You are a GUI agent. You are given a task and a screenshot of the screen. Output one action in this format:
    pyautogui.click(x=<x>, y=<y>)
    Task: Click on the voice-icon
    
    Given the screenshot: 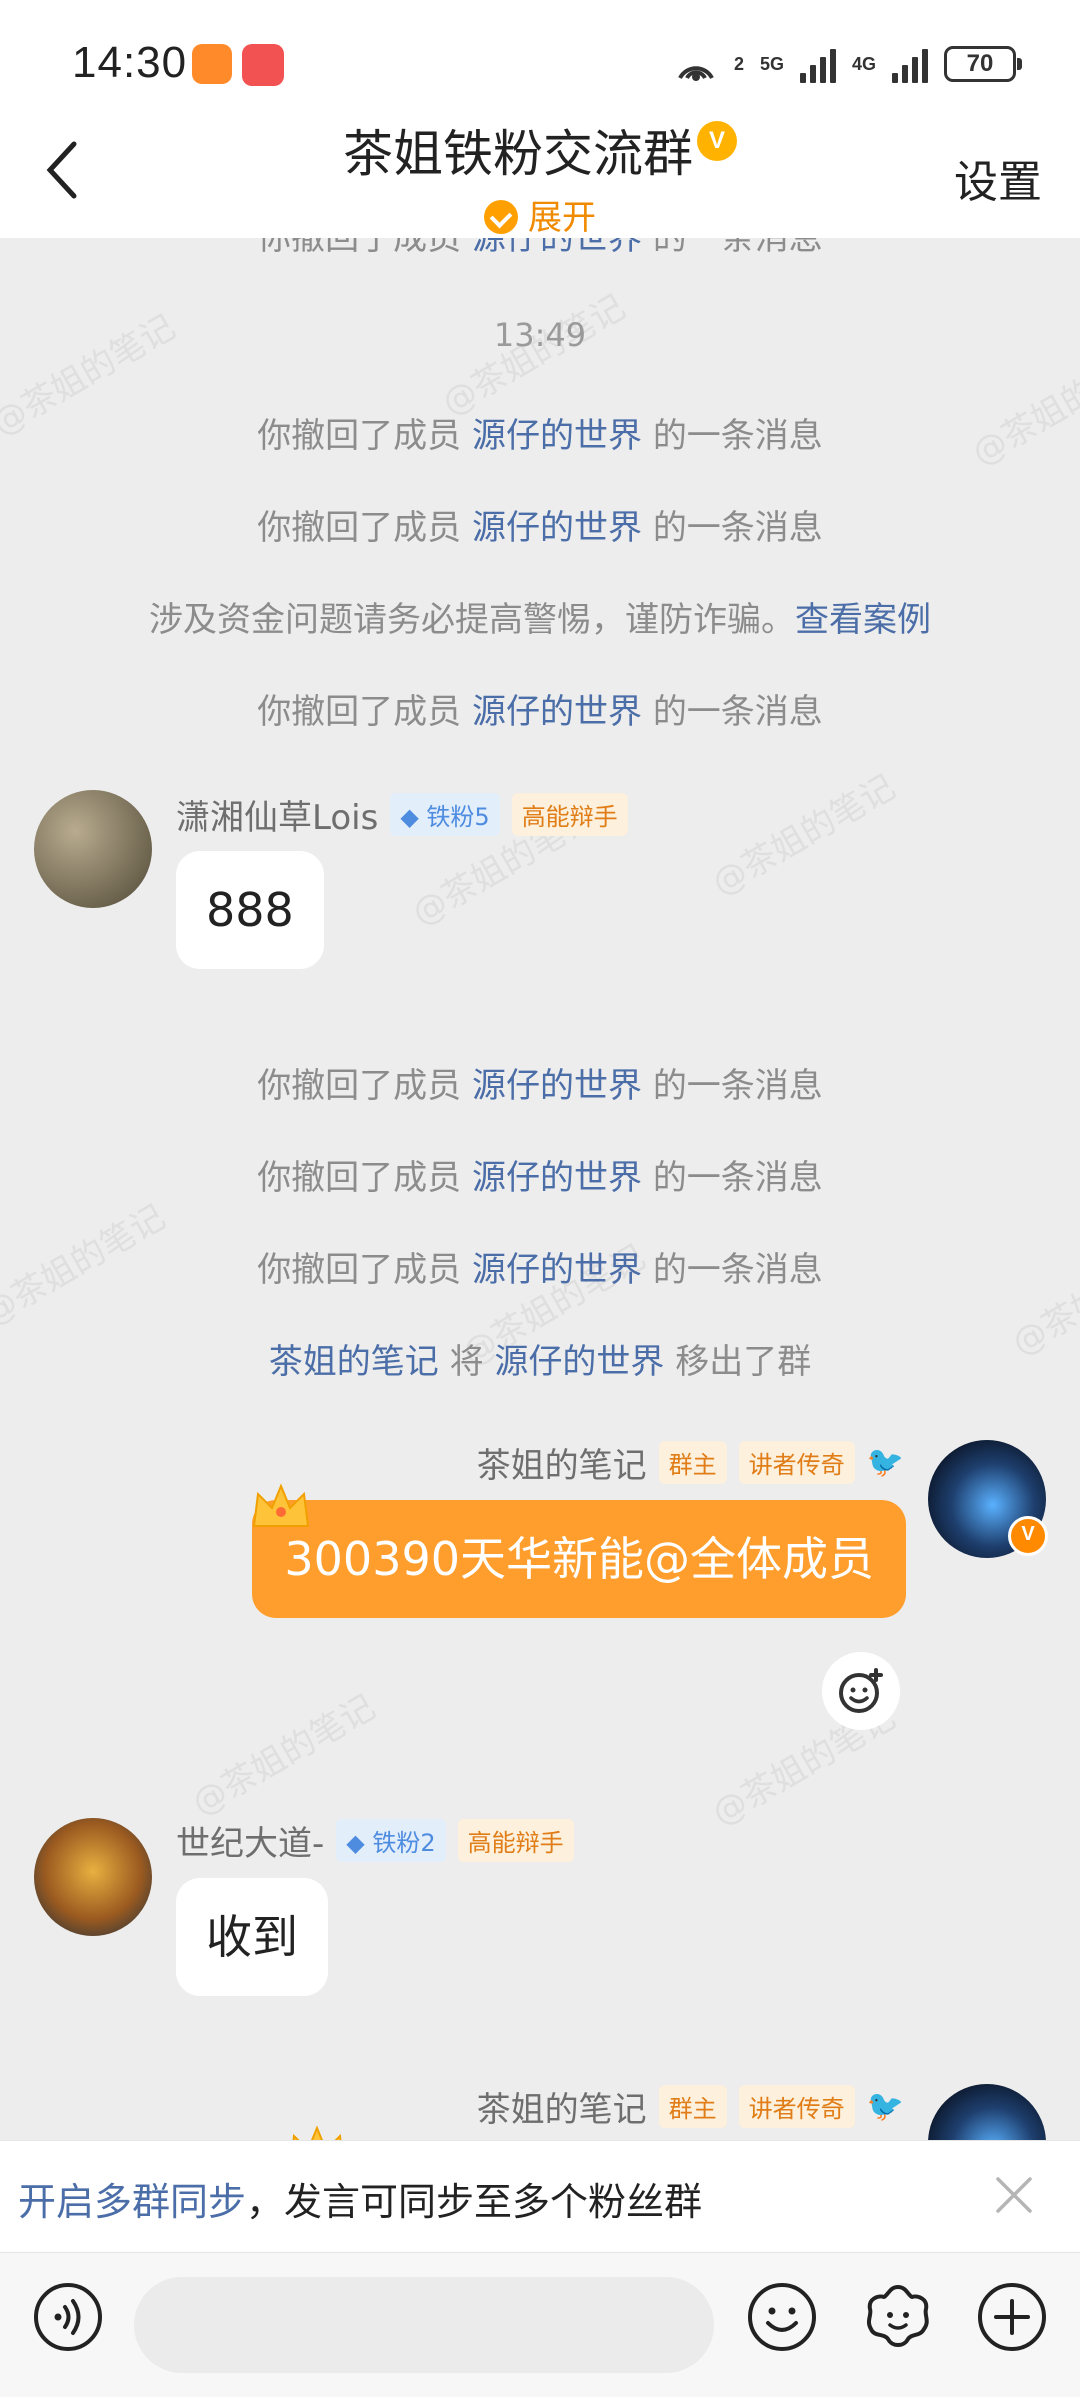 What is the action you would take?
    pyautogui.click(x=68, y=2317)
    